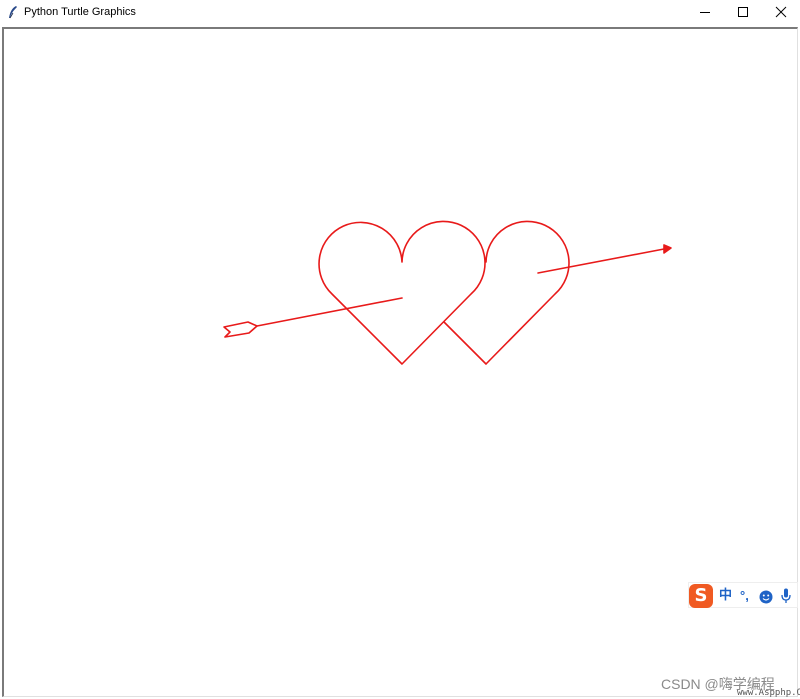  I want to click on arrow-tail-feather, so click(240, 329).